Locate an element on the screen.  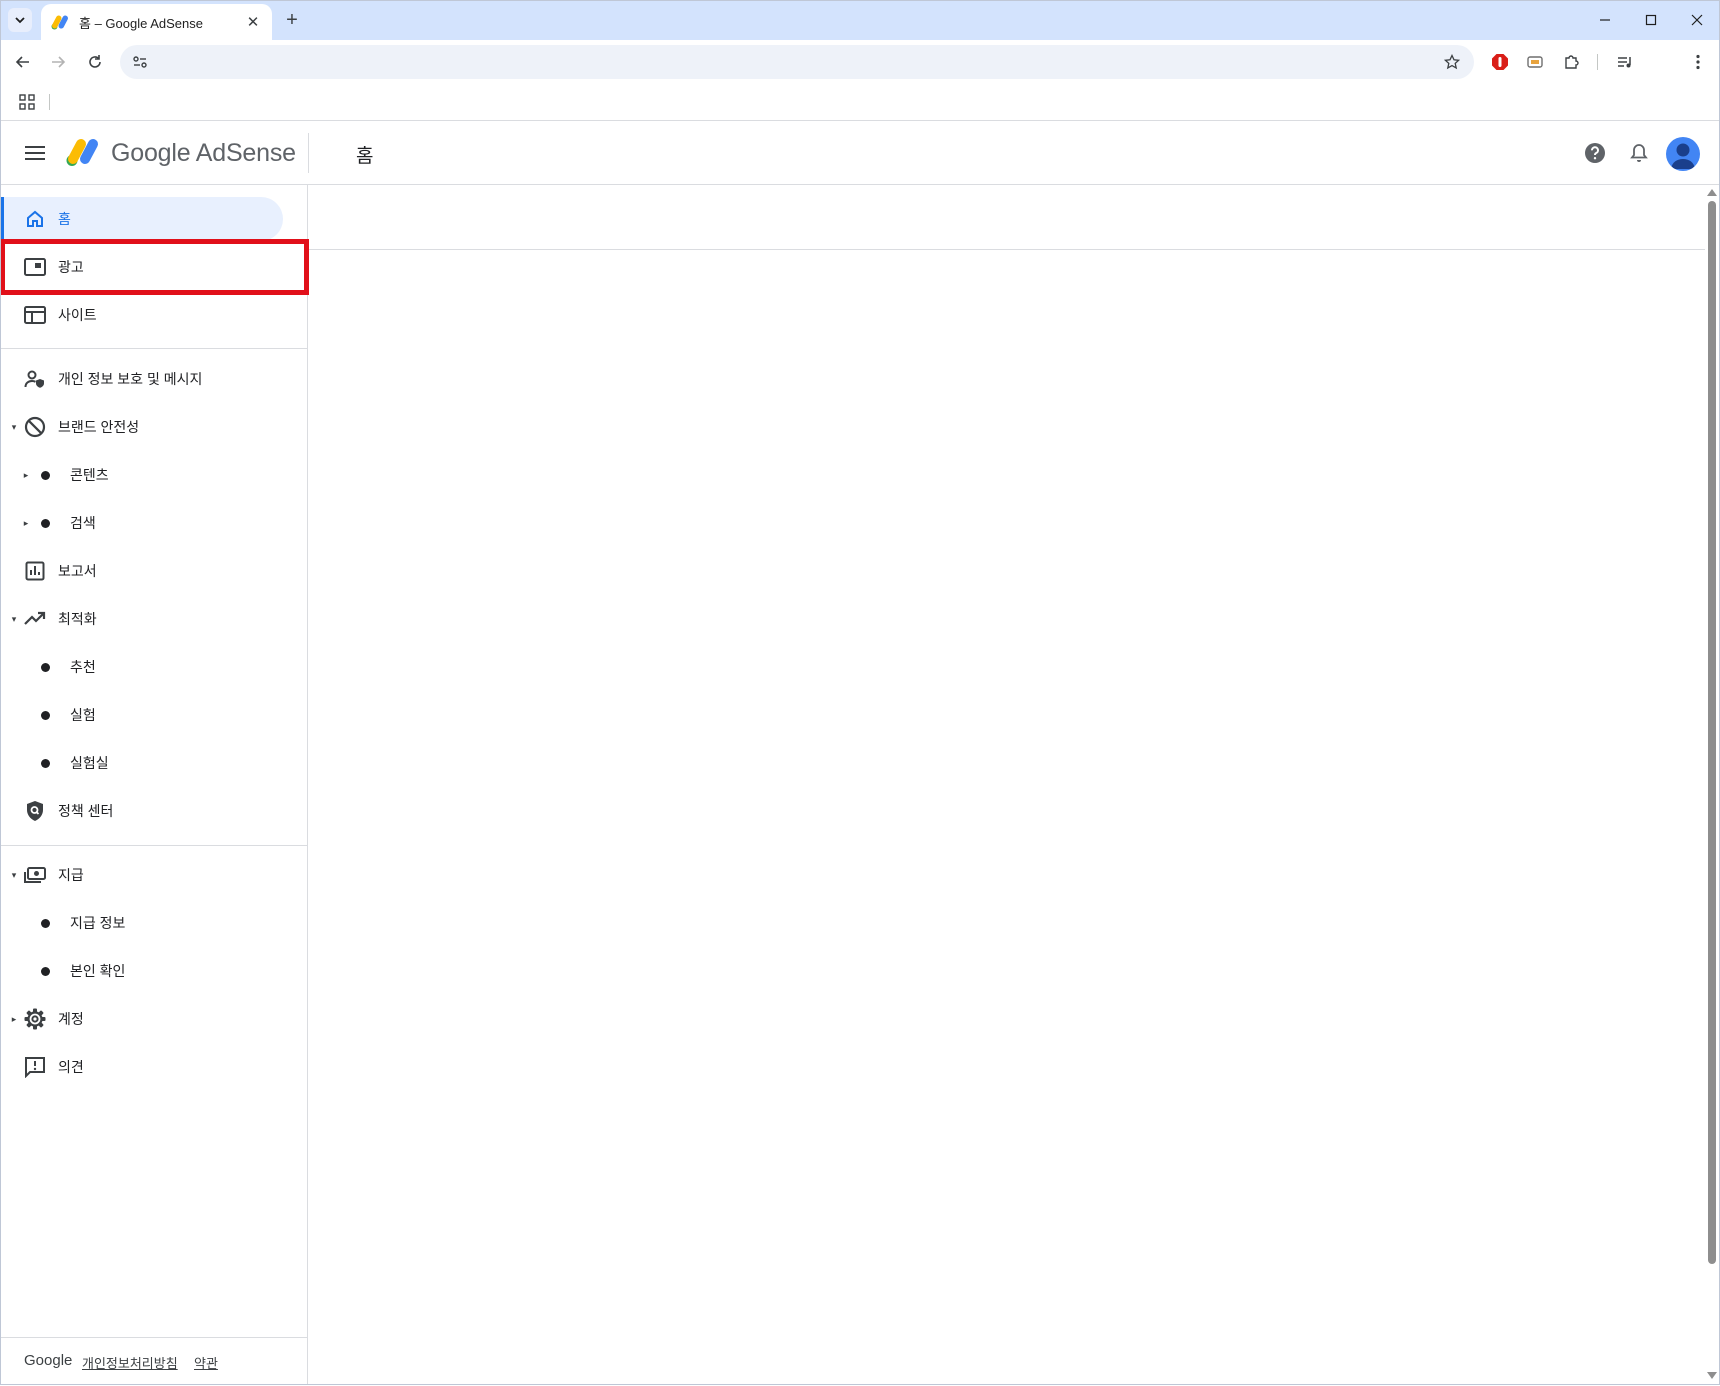
sidebar-item-privacy-messaging: 개인 정보 보호 및 메시지 is located at coordinates (150, 379).